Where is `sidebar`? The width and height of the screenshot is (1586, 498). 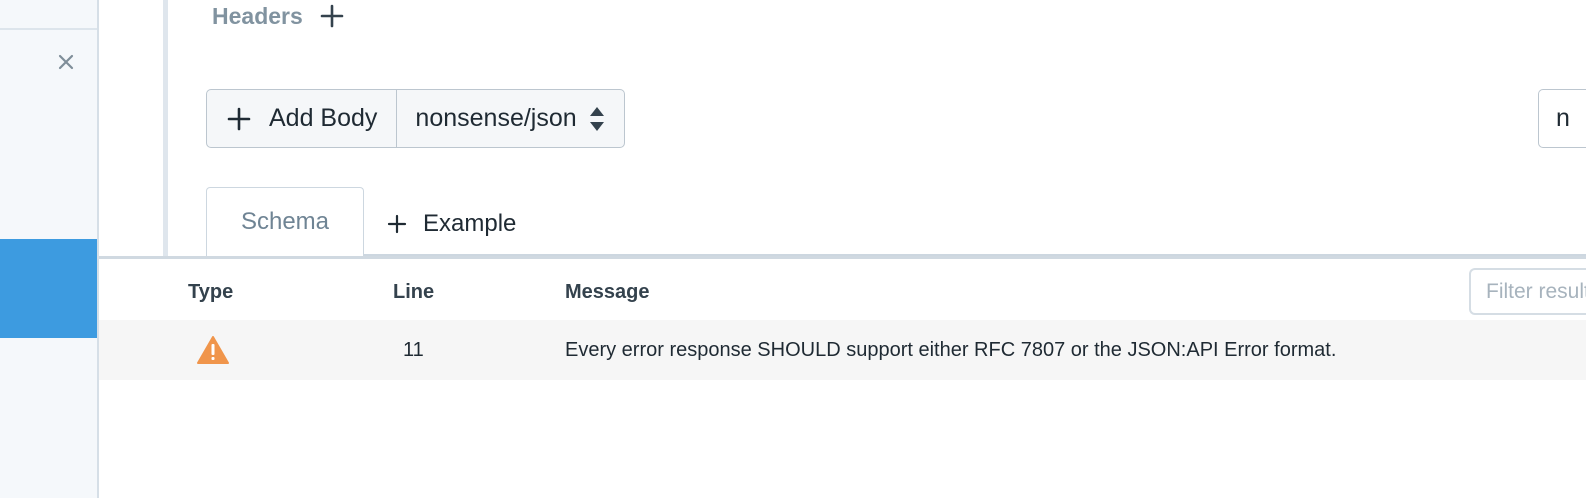 sidebar is located at coordinates (49, 249).